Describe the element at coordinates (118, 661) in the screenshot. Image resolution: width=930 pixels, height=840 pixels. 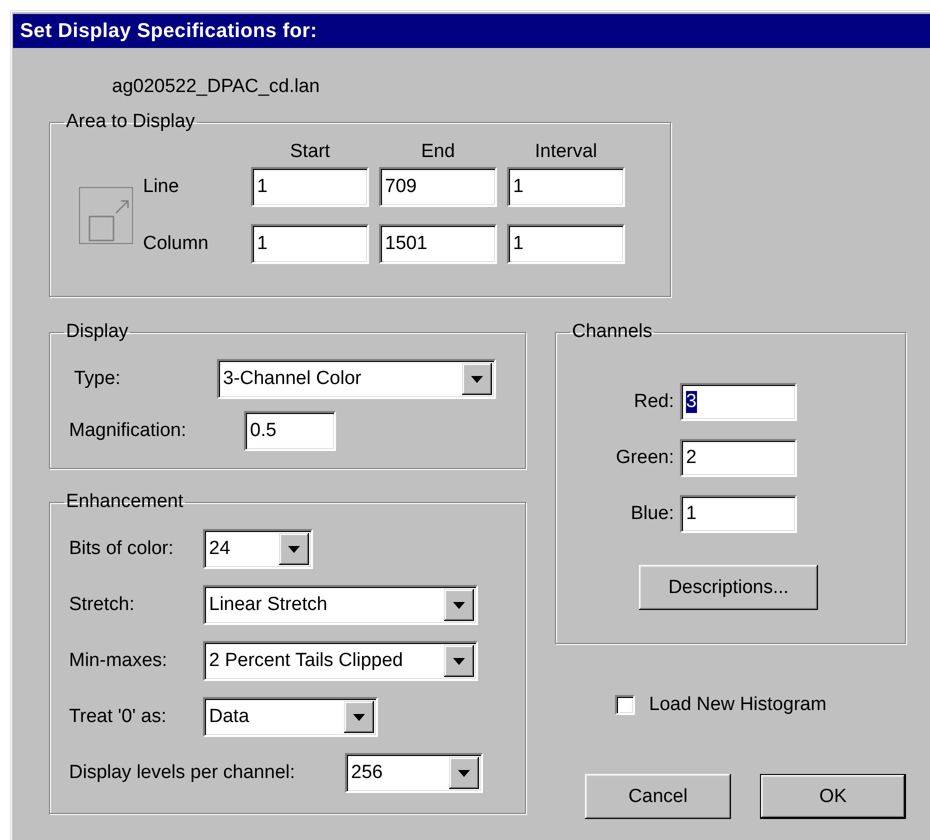
I see `field-label: Min-maxes:` at that location.